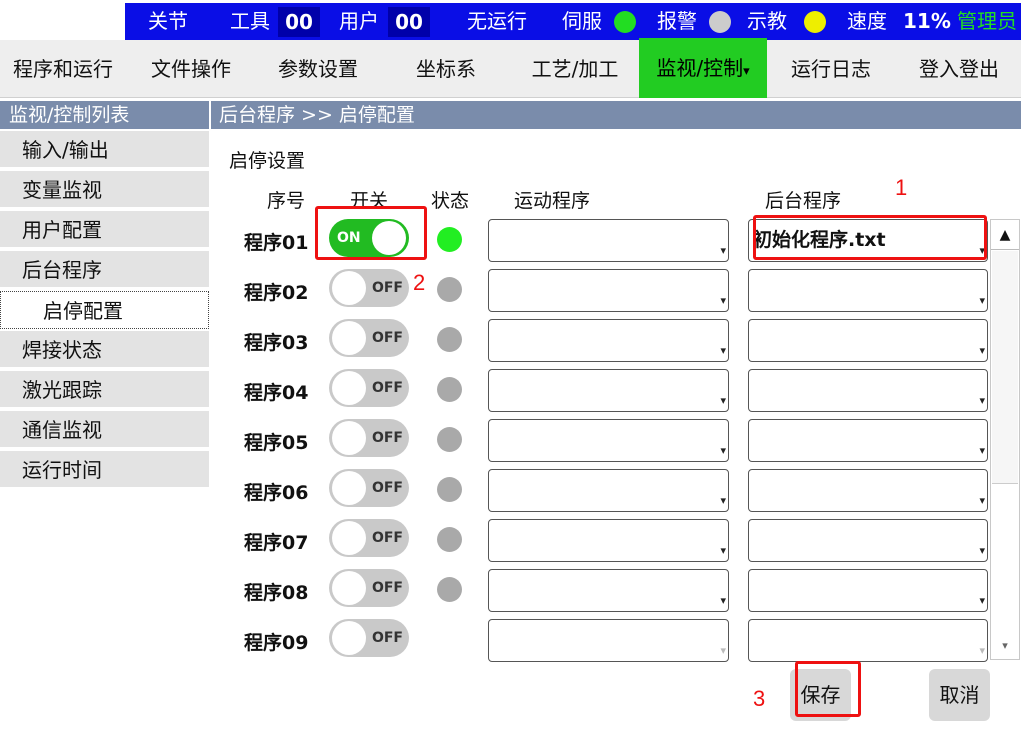 Image resolution: width=1021 pixels, height=741 pixels. What do you see at coordinates (616, 115) in the screenshot?
I see `breadcrumb: 后台程序 >> 启停配置` at bounding box center [616, 115].